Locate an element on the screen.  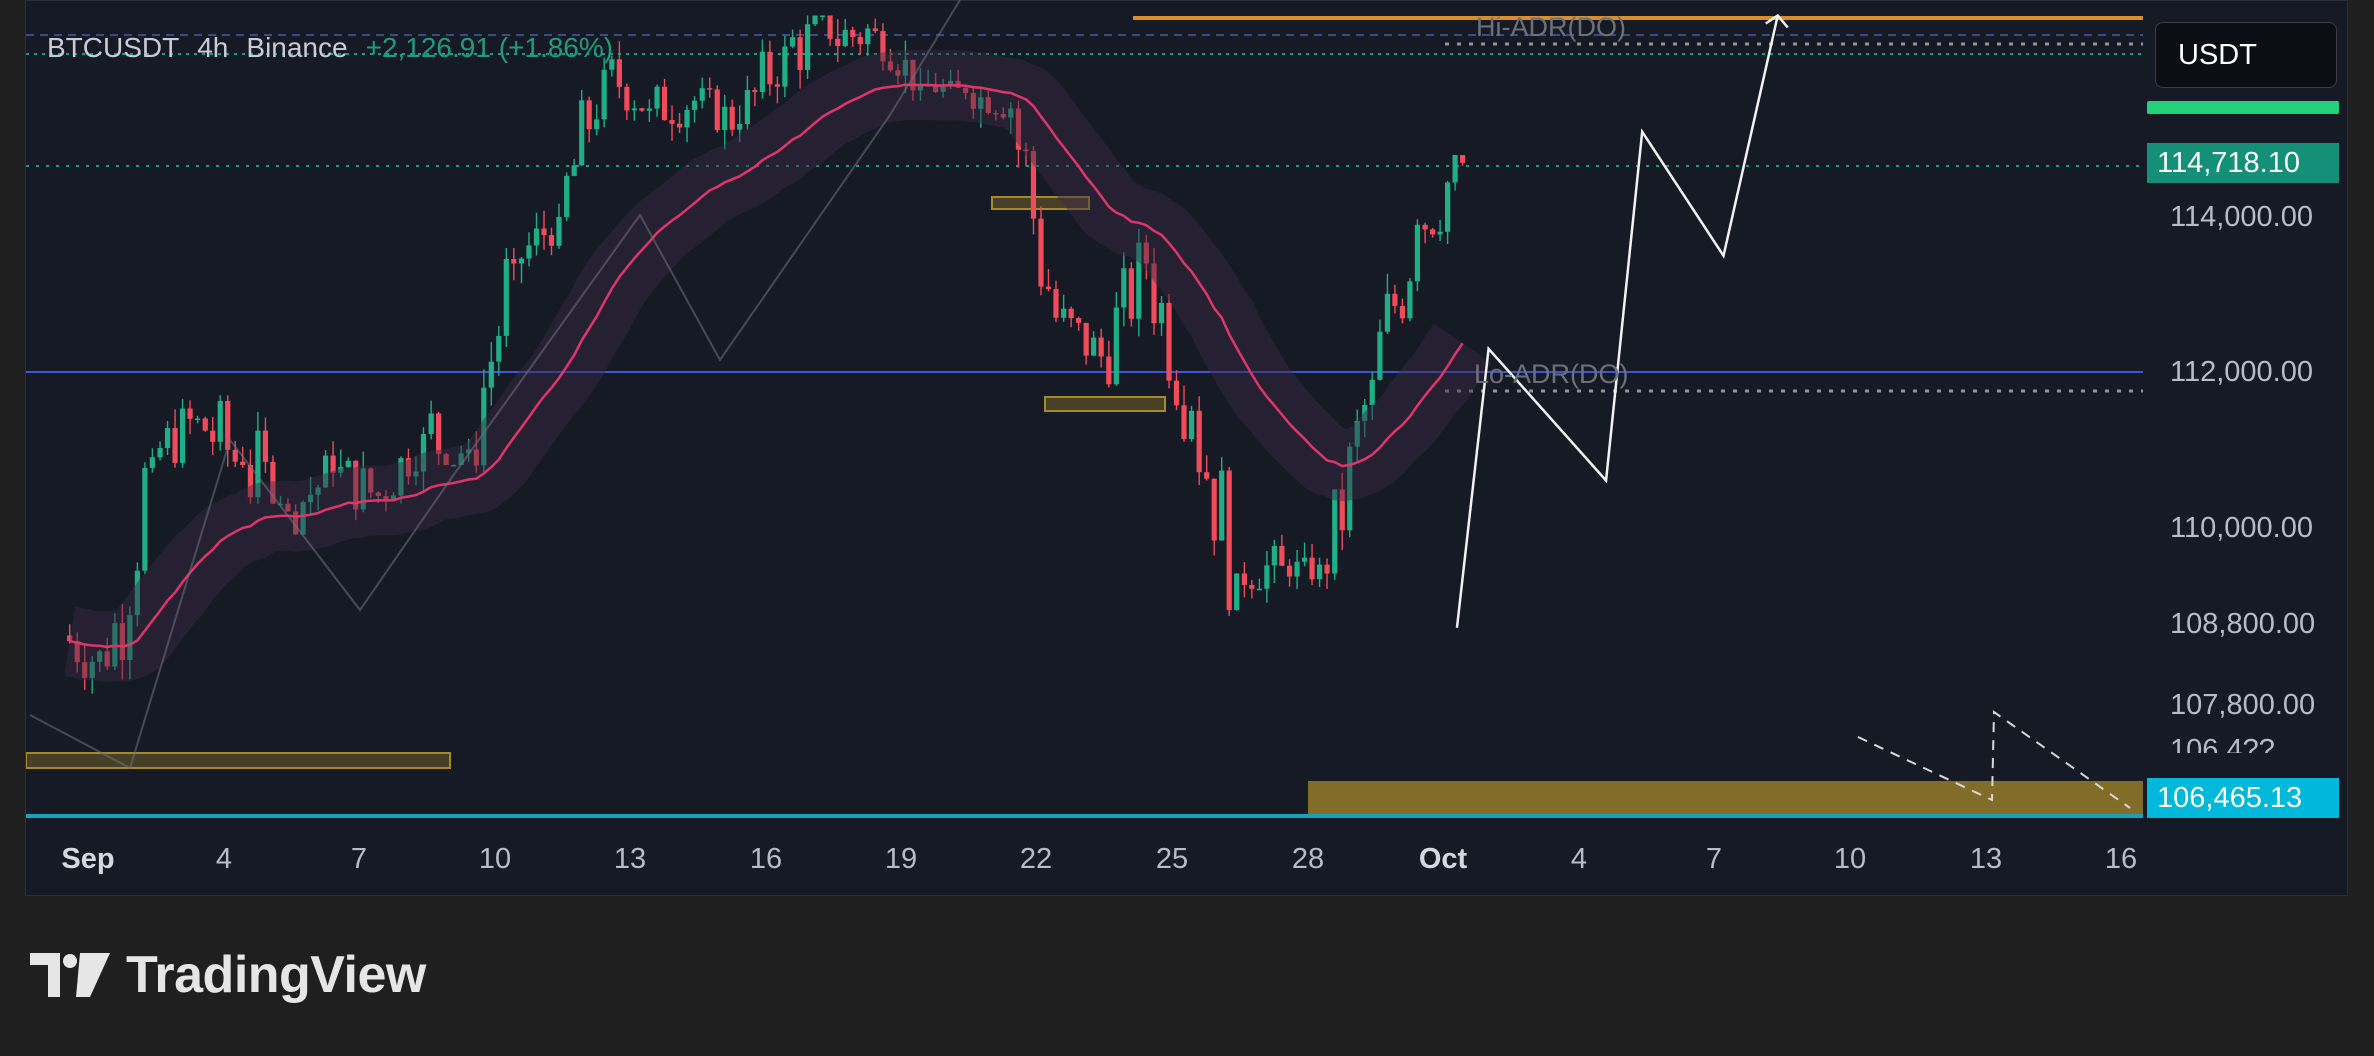
x-tick-label: 28 is located at coordinates (1308, 859).